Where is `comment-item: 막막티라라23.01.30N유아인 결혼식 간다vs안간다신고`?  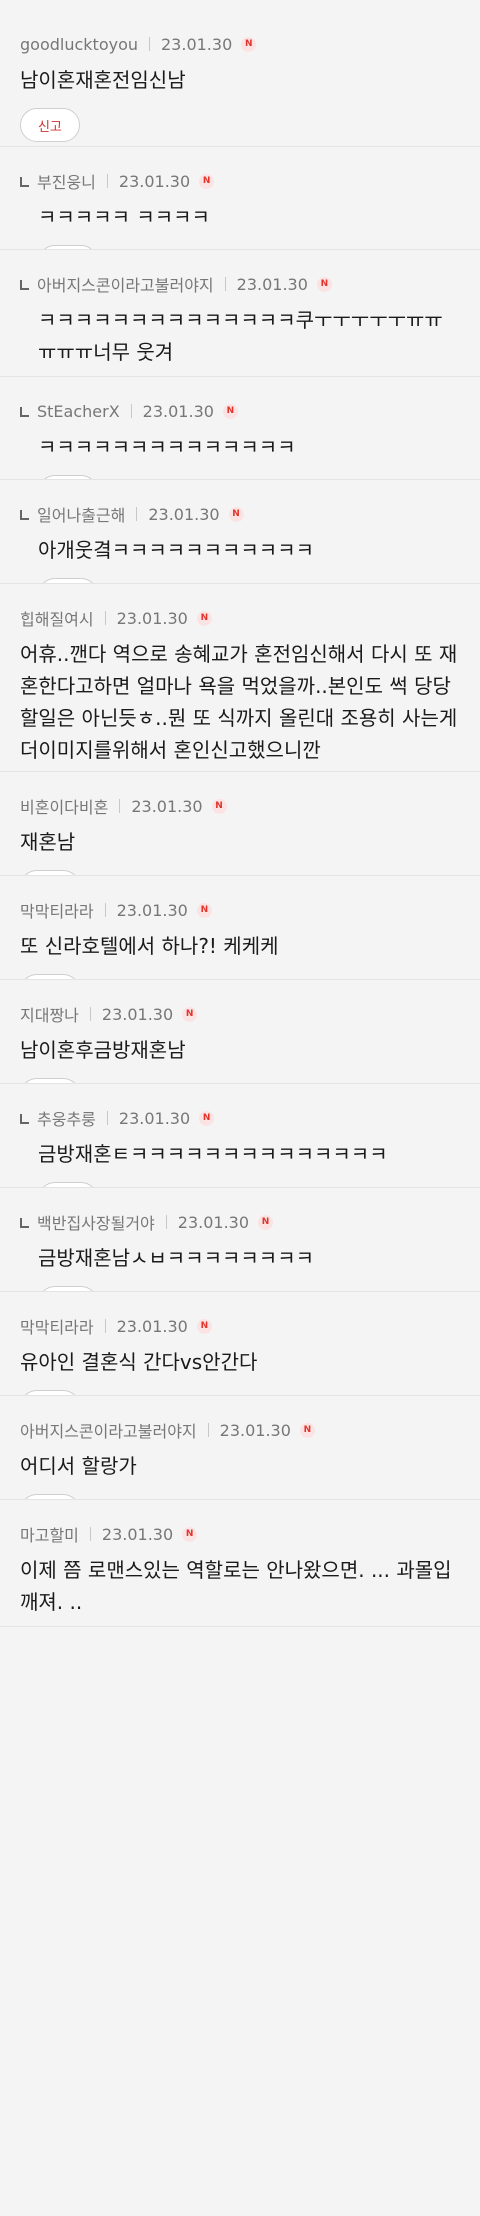 comment-item: 막막티라라23.01.30N유아인 결혼식 간다vs안간다신고 is located at coordinates (240, 1344).